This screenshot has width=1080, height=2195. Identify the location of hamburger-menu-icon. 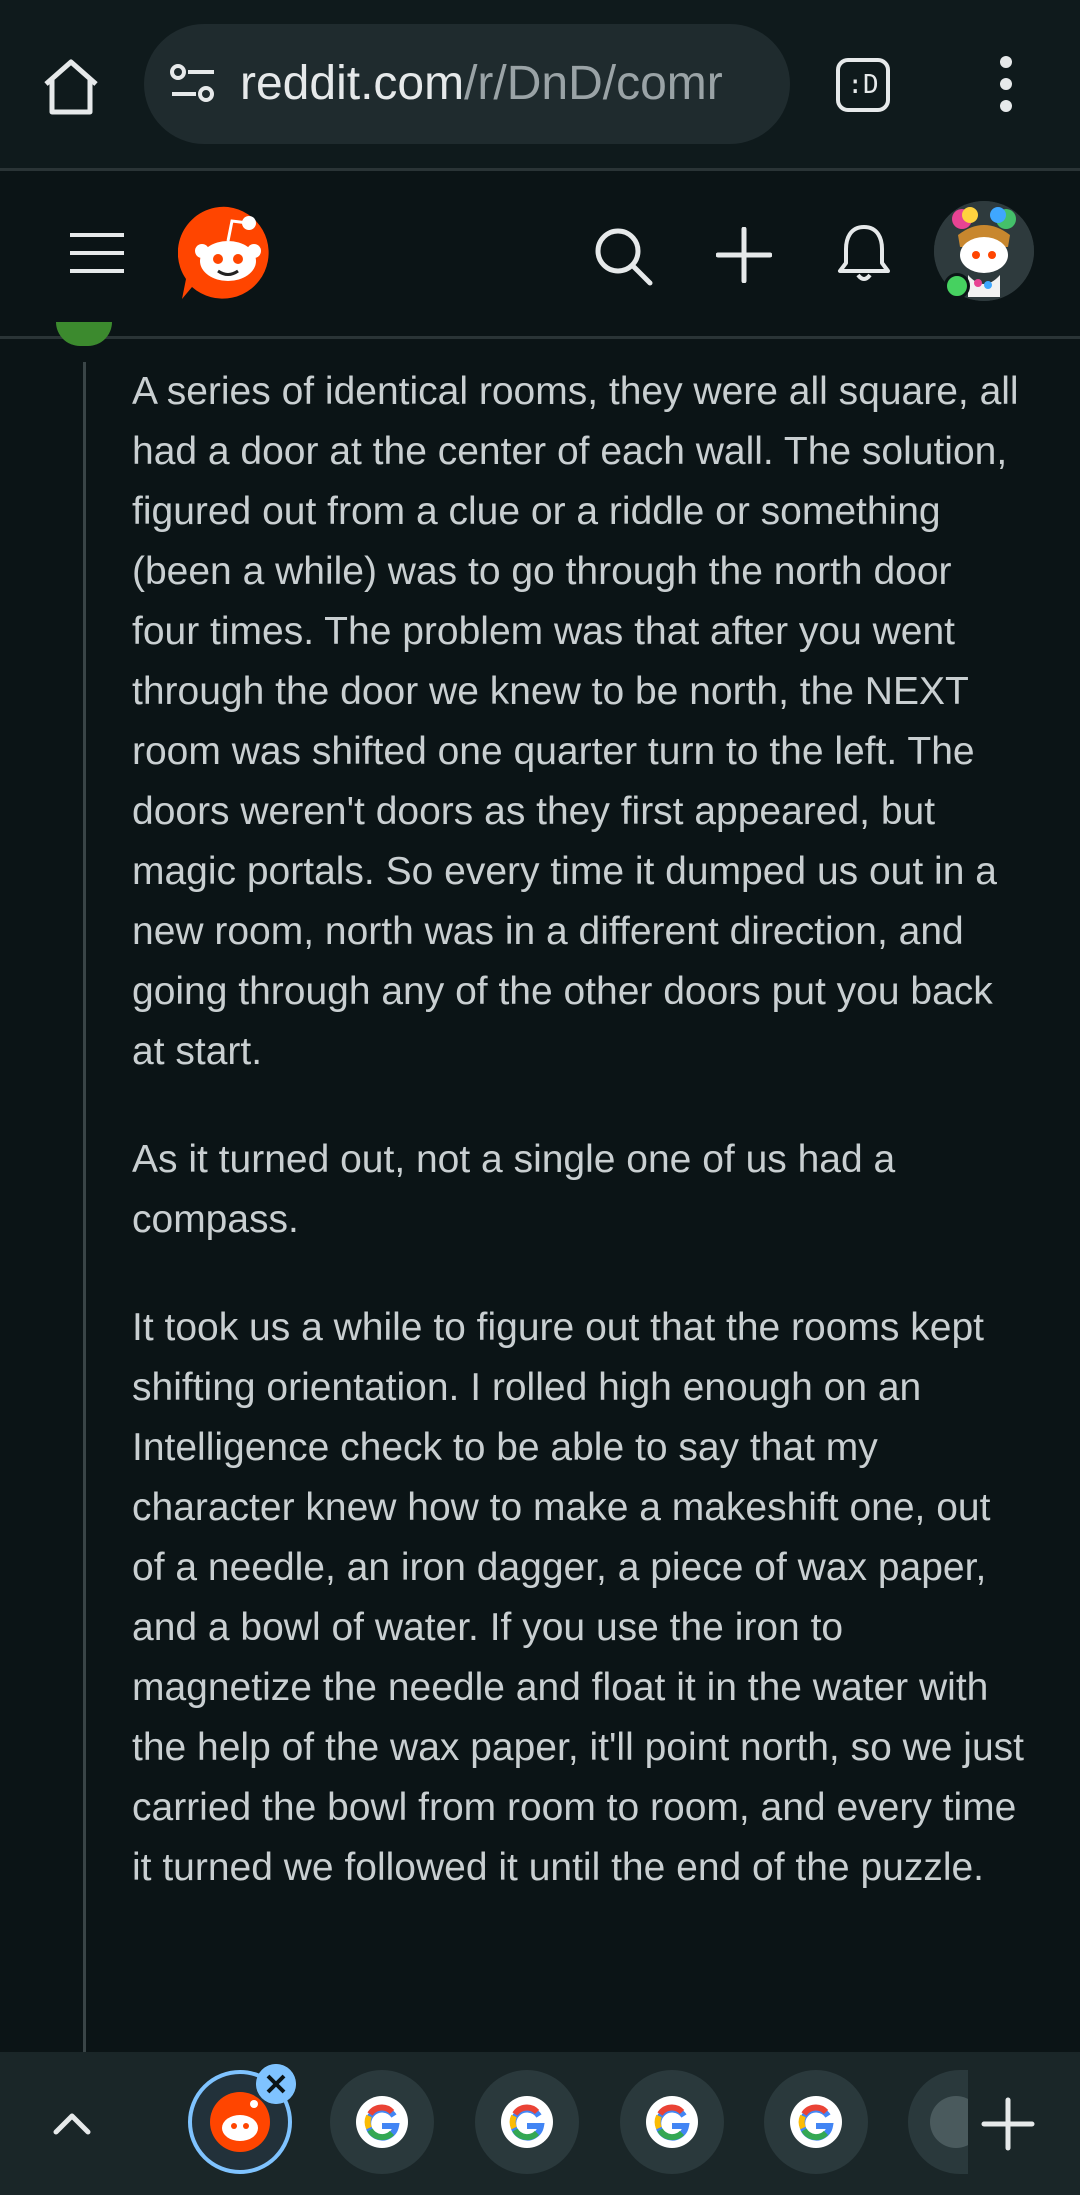
(97, 253).